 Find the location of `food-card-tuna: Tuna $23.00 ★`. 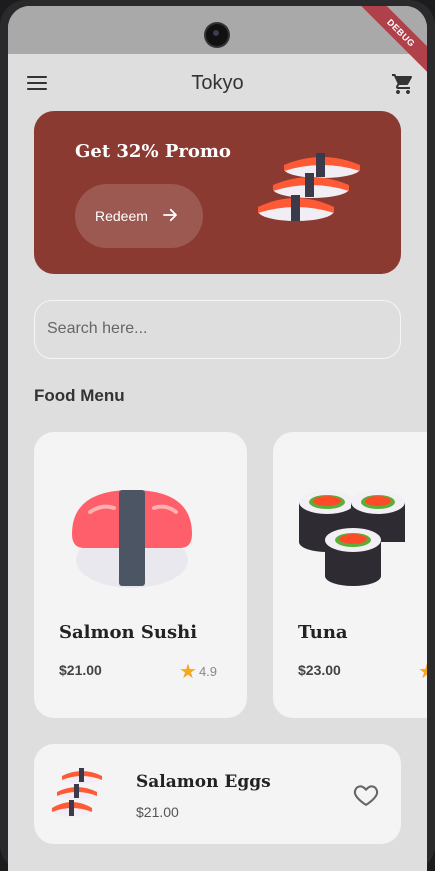

food-card-tuna: Tuna $23.00 ★ is located at coordinates (350, 575).